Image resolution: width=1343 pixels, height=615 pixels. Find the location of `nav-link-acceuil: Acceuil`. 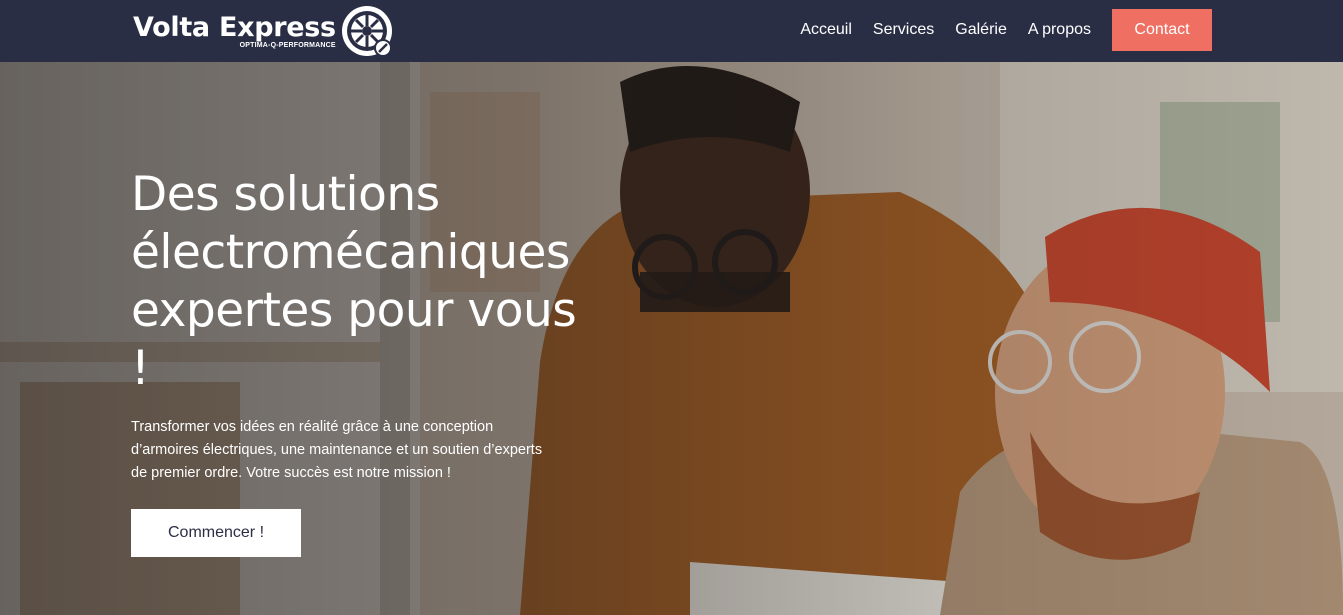

nav-link-acceuil: Acceuil is located at coordinates (826, 30).